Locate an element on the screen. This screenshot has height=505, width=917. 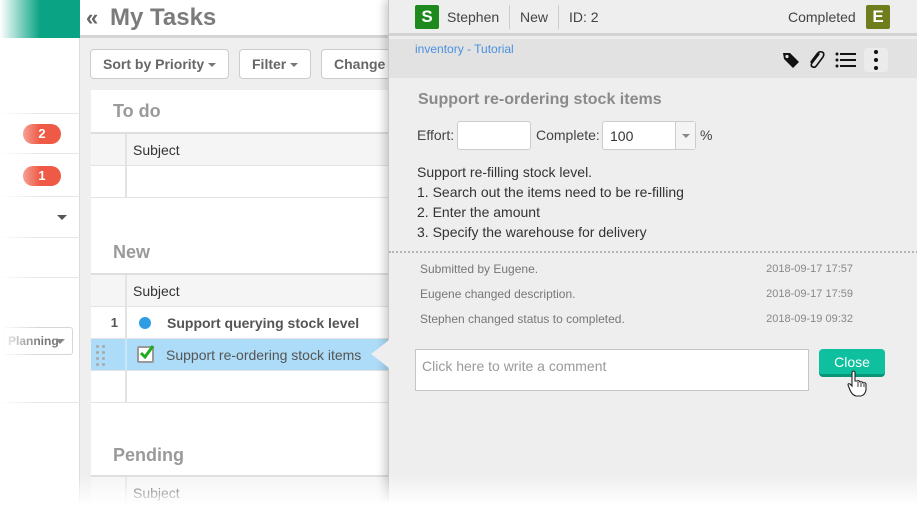
group-title-pending: Pending is located at coordinates (148, 455).